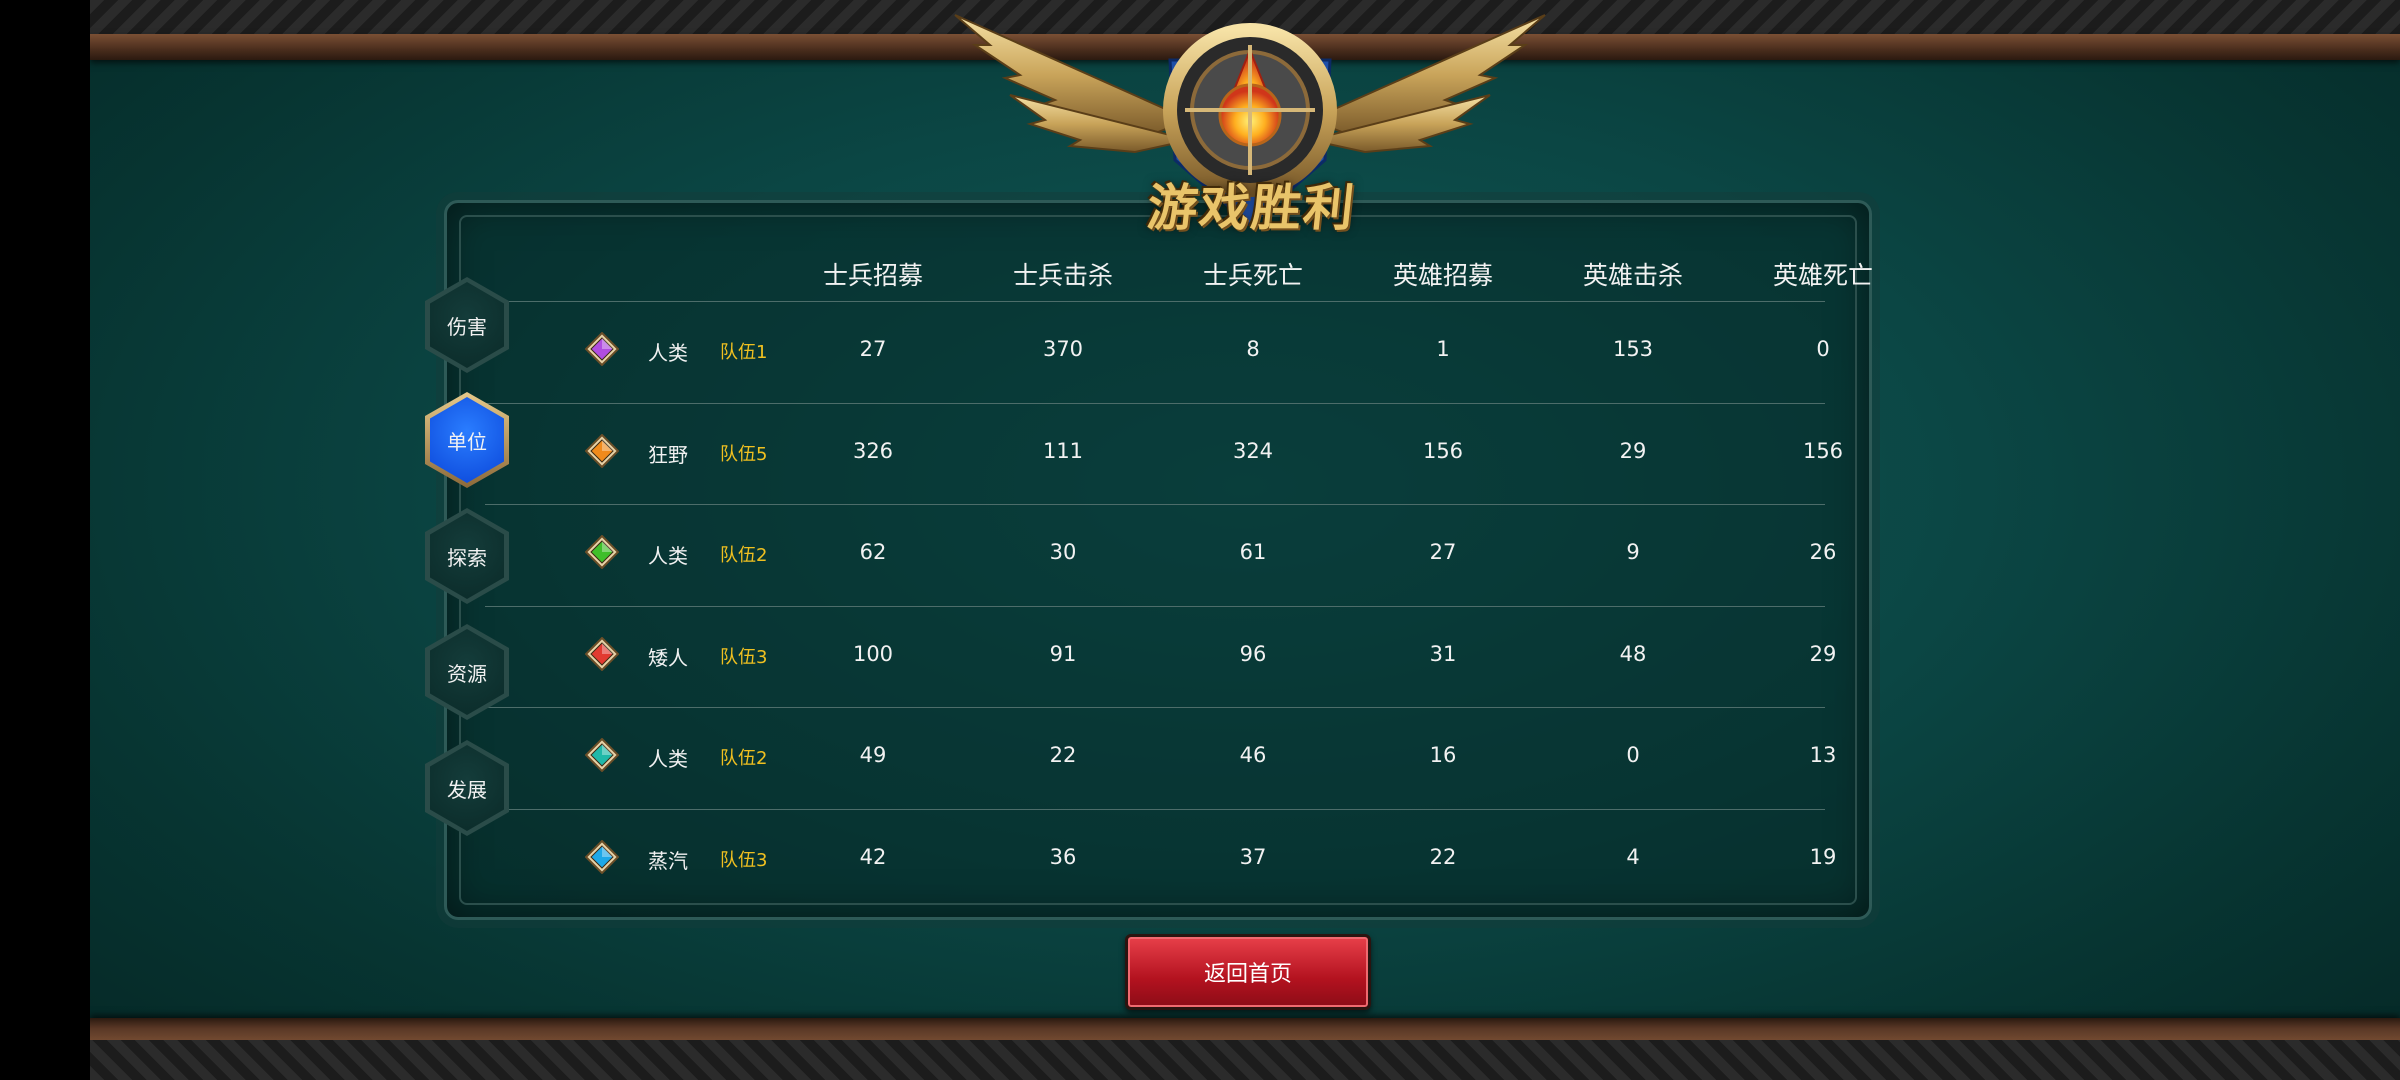  What do you see at coordinates (467, 440) in the screenshot?
I see `tab-units-label: 单位` at bounding box center [467, 440].